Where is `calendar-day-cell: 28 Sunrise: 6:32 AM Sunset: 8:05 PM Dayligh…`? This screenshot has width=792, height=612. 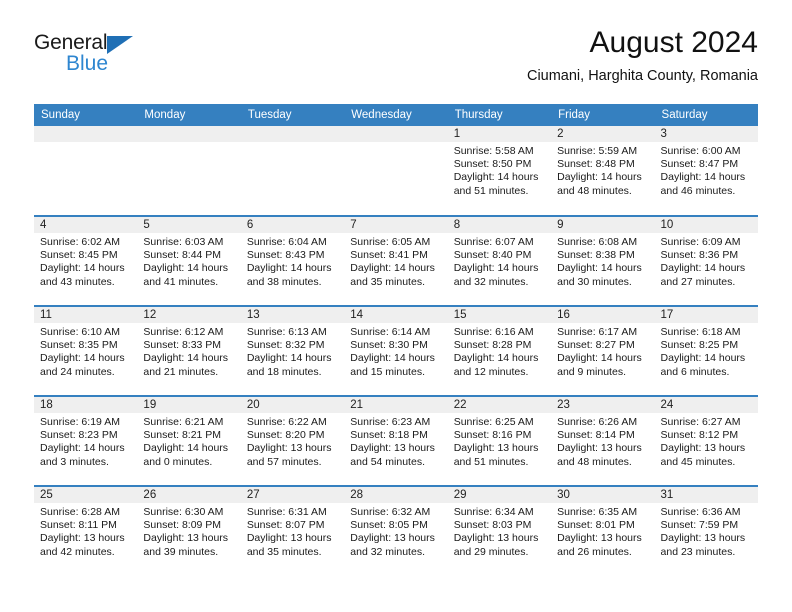 calendar-day-cell: 28 Sunrise: 6:32 AM Sunset: 8:05 PM Dayligh… is located at coordinates (396, 530).